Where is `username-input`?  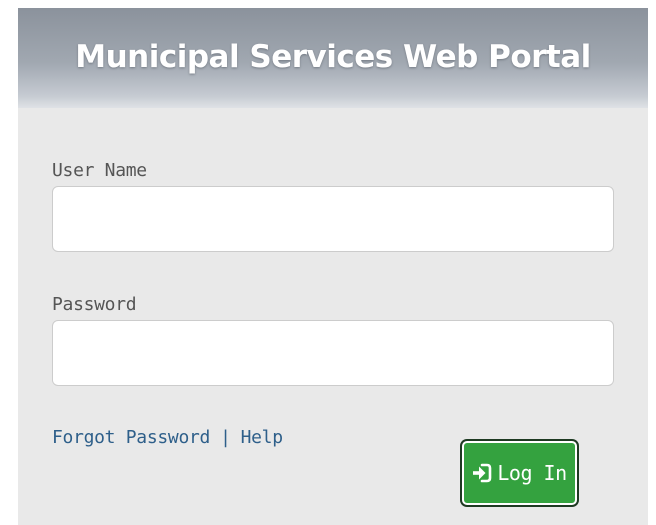
username-input is located at coordinates (333, 219).